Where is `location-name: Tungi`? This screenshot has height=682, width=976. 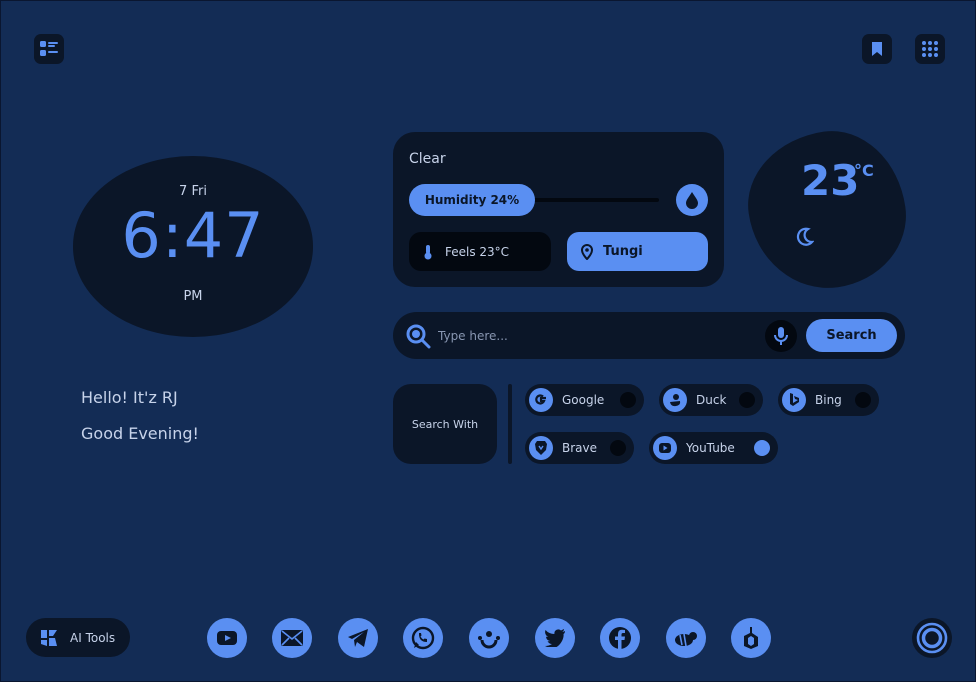 location-name: Tungi is located at coordinates (623, 251).